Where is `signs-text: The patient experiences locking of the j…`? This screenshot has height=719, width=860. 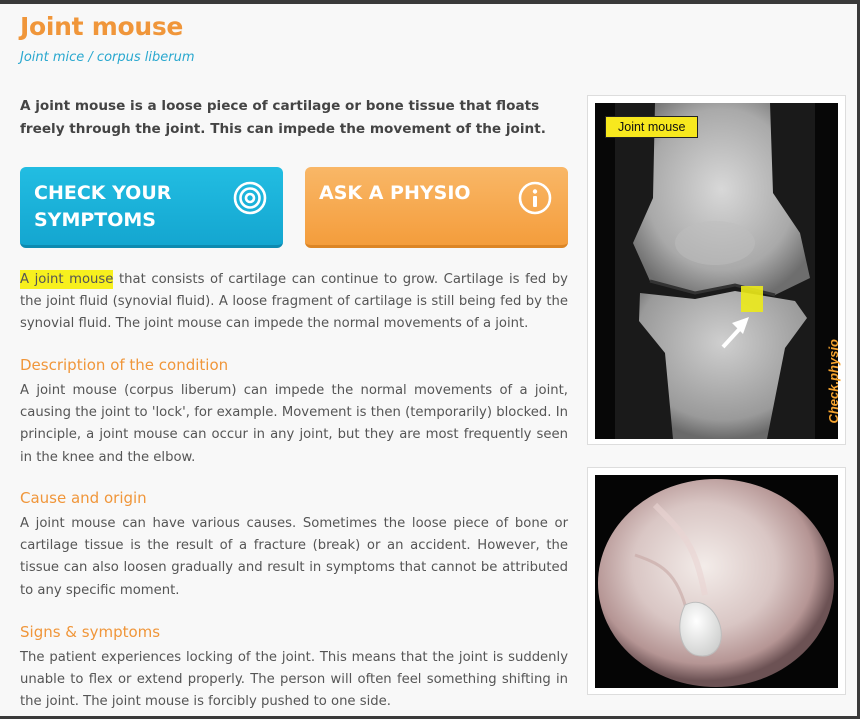 signs-text: The patient experiences locking of the j… is located at coordinates (294, 680).